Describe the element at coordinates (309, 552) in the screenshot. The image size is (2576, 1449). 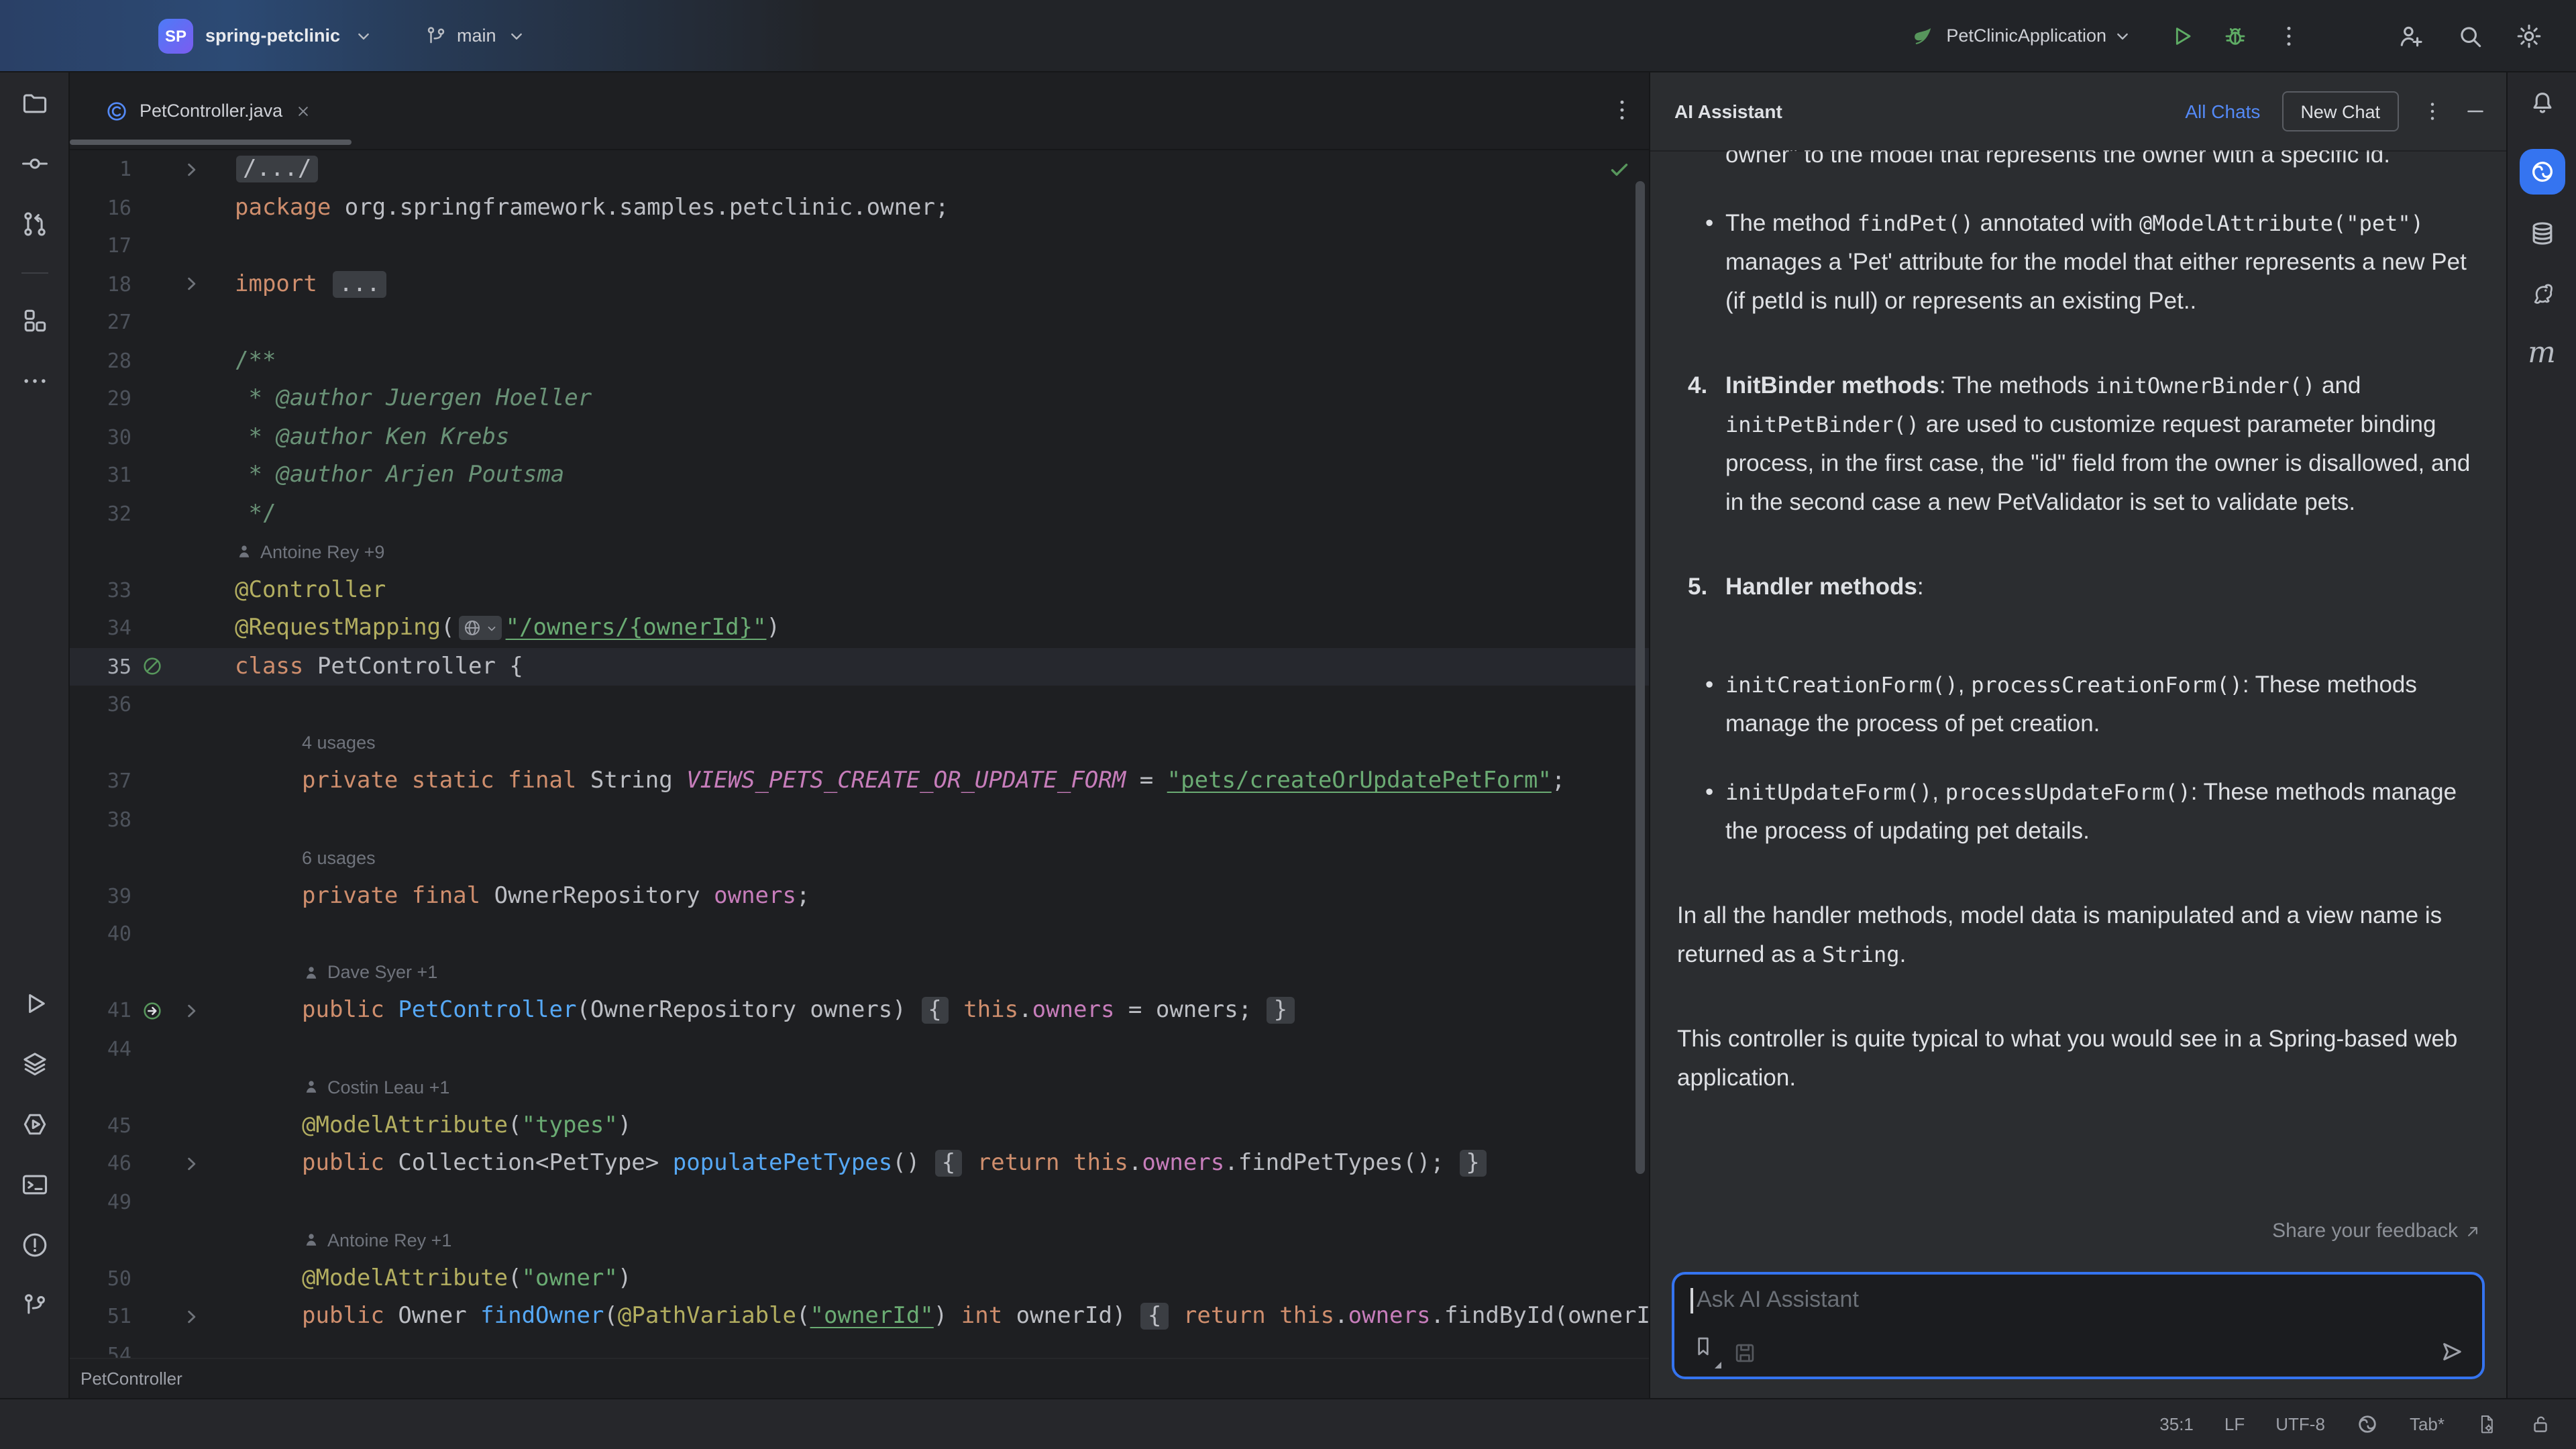
I see `inlay-hint: Antoine Rey +9` at that location.